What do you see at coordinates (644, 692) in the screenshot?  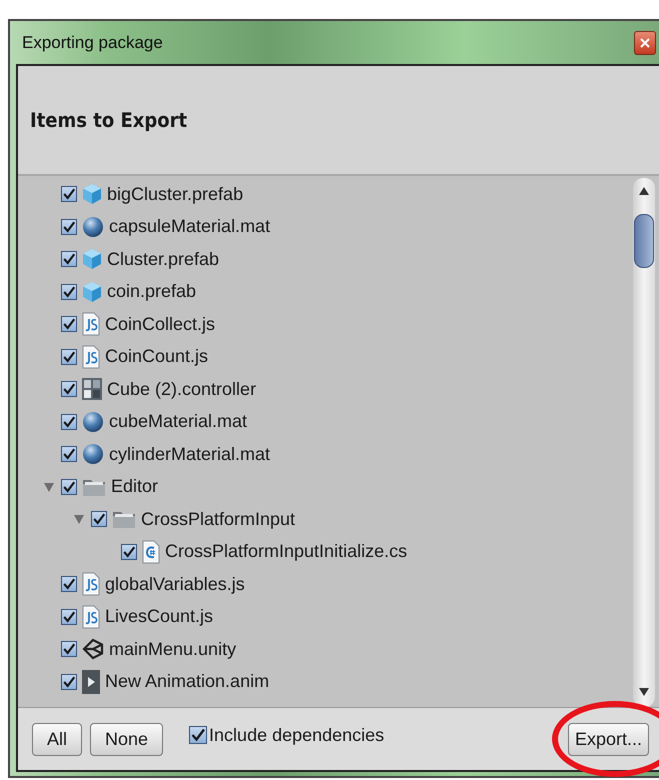 I see `scroll-down-icon` at bounding box center [644, 692].